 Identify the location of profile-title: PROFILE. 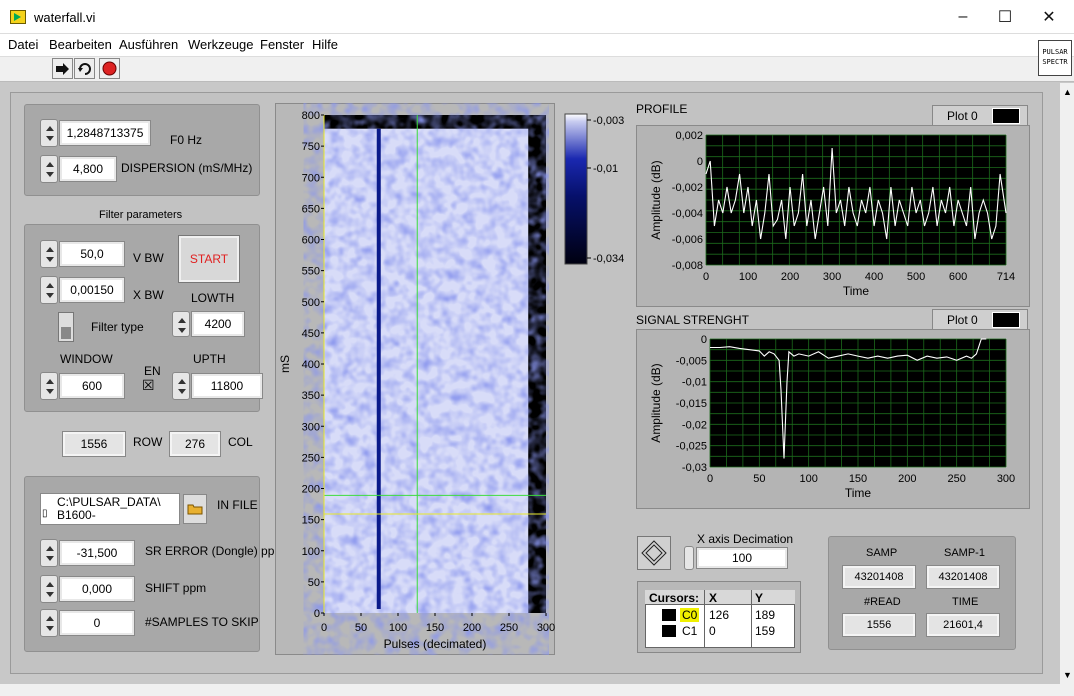
(662, 109).